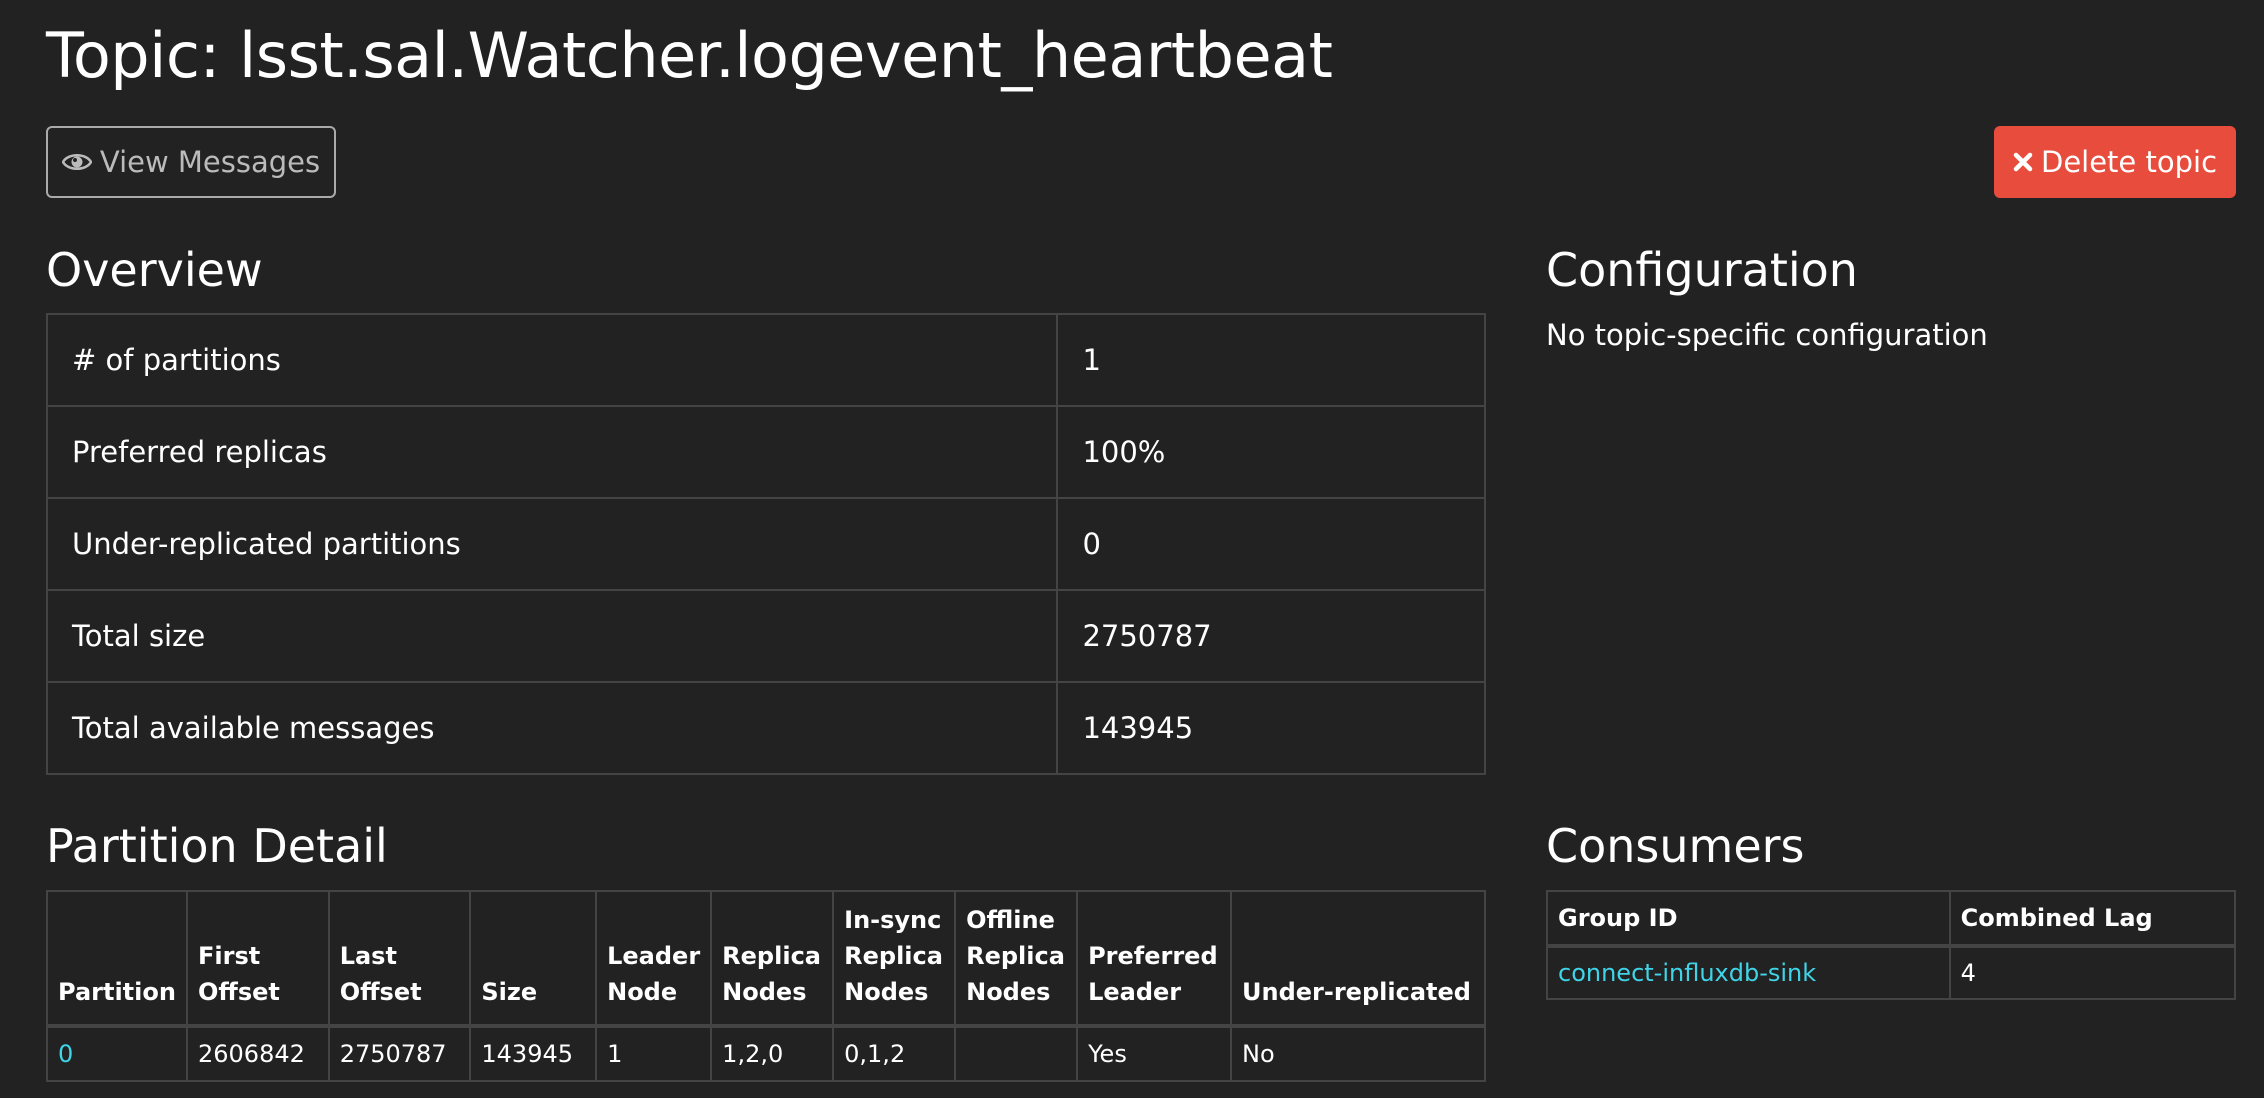  I want to click on overview-value: 143945, so click(1271, 728).